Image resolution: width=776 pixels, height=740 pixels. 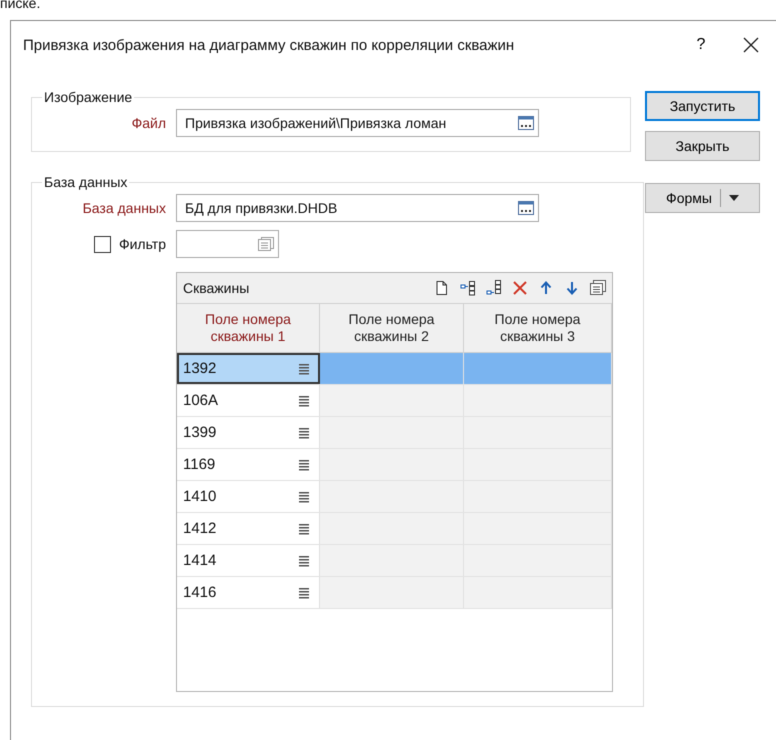 What do you see at coordinates (598, 288) in the screenshot?
I see `table-icon` at bounding box center [598, 288].